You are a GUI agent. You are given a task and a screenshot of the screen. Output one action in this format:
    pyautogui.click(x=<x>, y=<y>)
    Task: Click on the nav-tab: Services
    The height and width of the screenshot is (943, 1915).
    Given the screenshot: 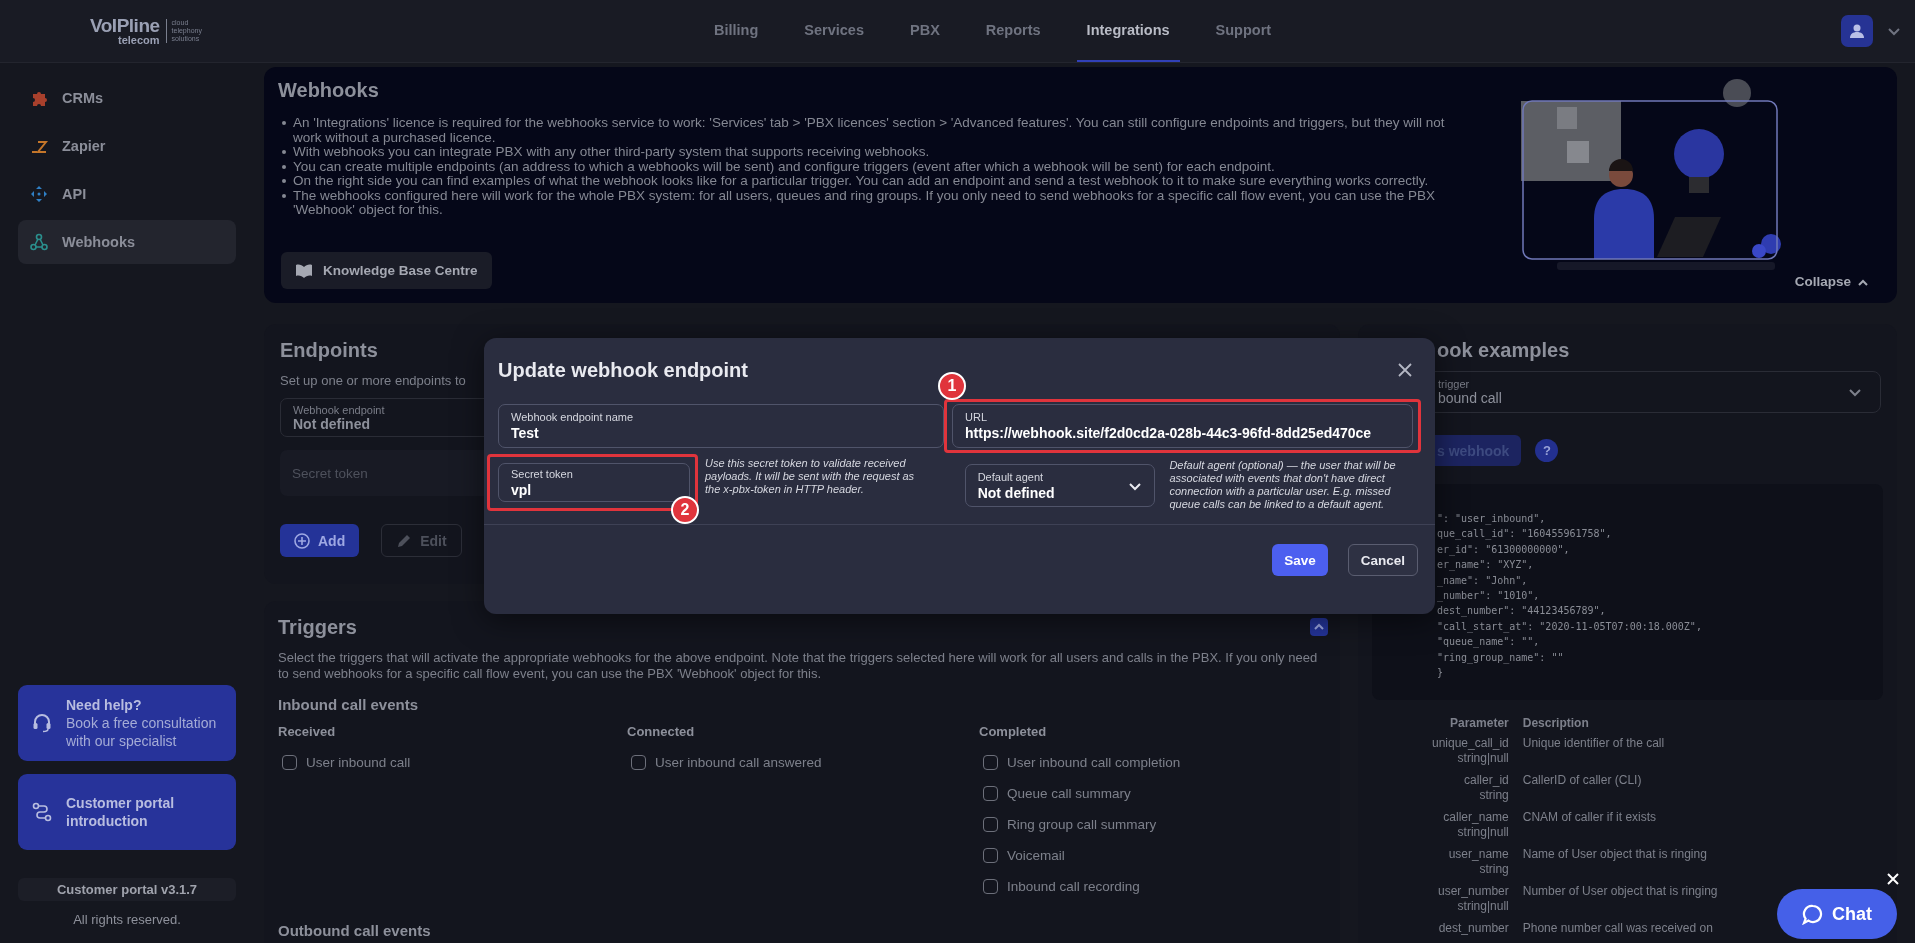 What is the action you would take?
    pyautogui.click(x=834, y=31)
    